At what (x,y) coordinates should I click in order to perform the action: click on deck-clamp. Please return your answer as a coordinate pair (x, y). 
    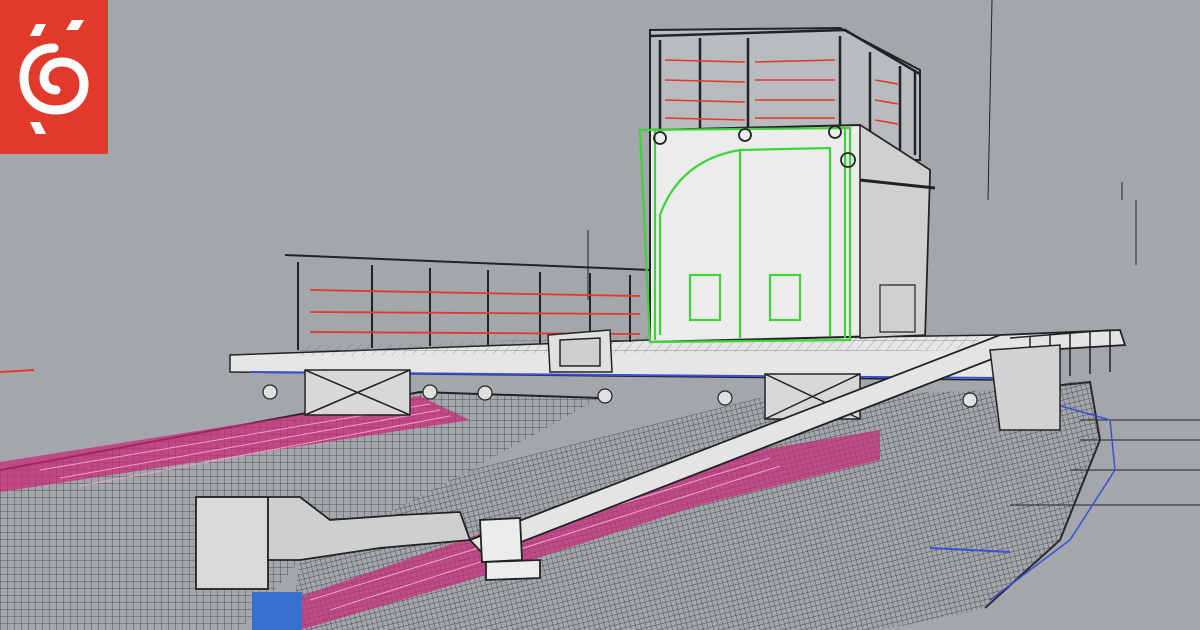
    Looking at the image, I should click on (580, 351).